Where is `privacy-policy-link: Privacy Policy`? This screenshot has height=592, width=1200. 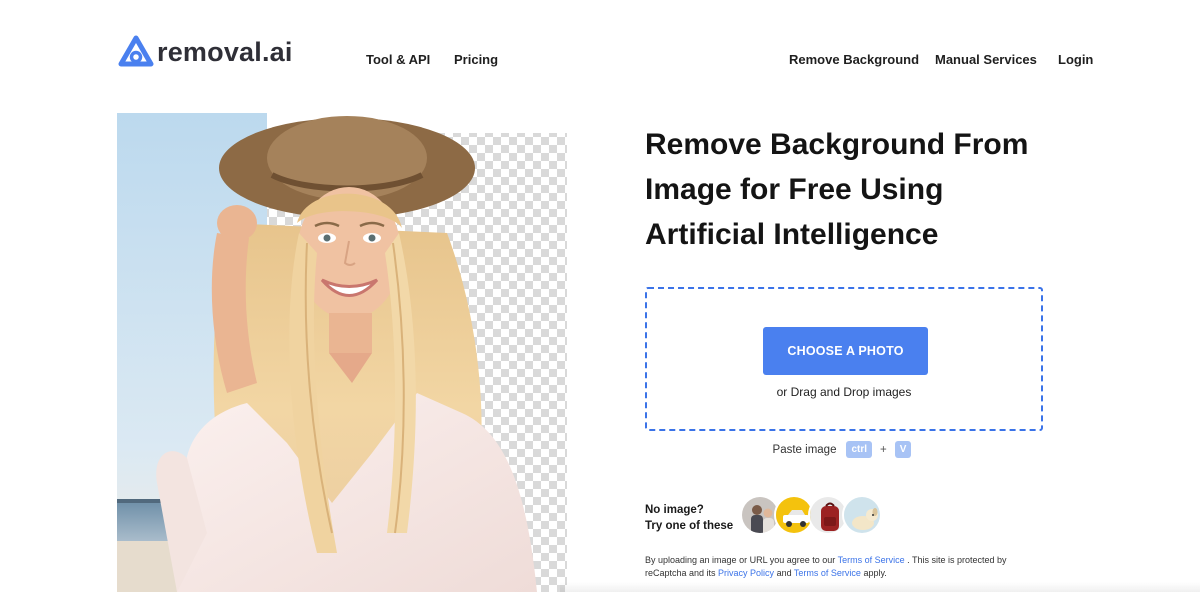 privacy-policy-link: Privacy Policy is located at coordinates (746, 573).